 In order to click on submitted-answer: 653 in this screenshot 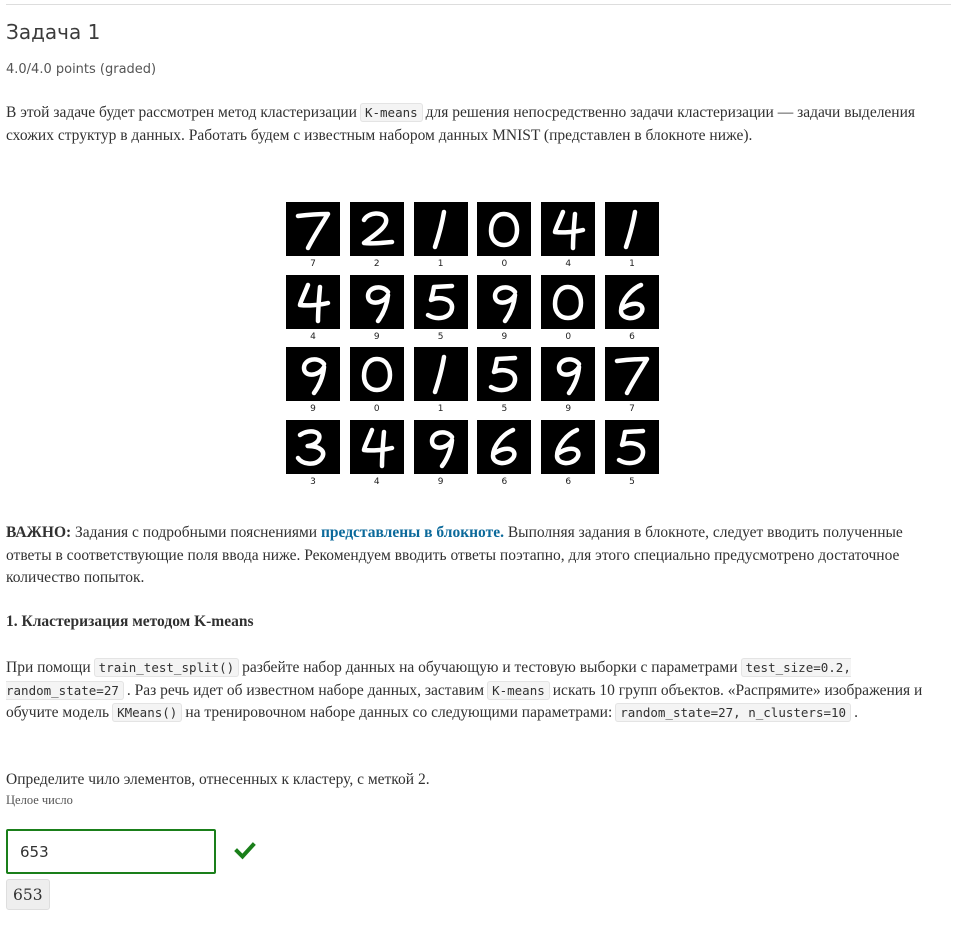, I will do `click(28, 894)`.